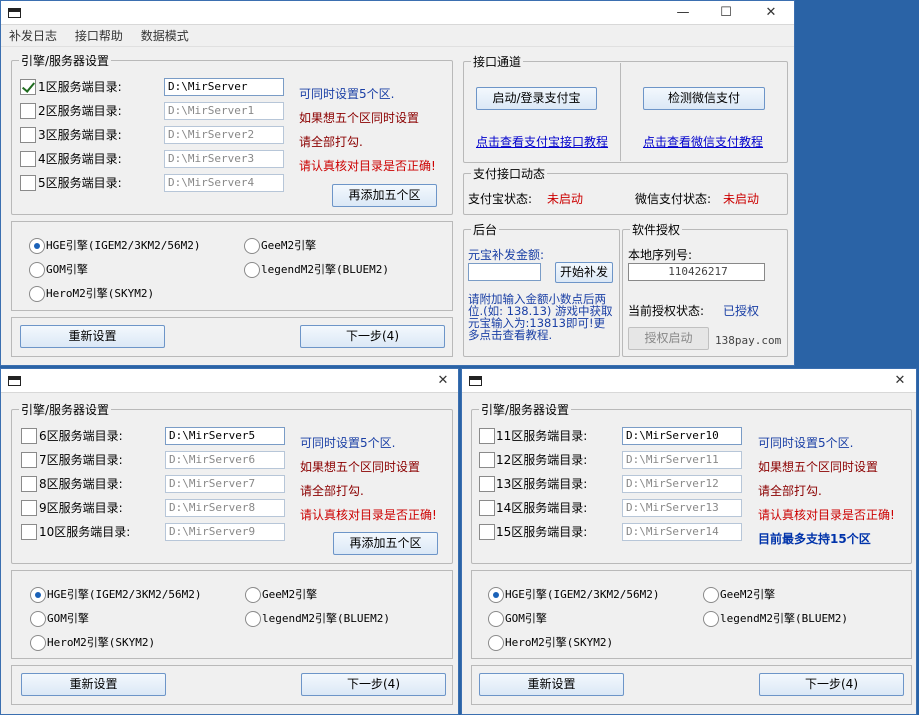 This screenshot has width=919, height=715. I want to click on menu-resend-log: 补发日志, so click(33, 36).